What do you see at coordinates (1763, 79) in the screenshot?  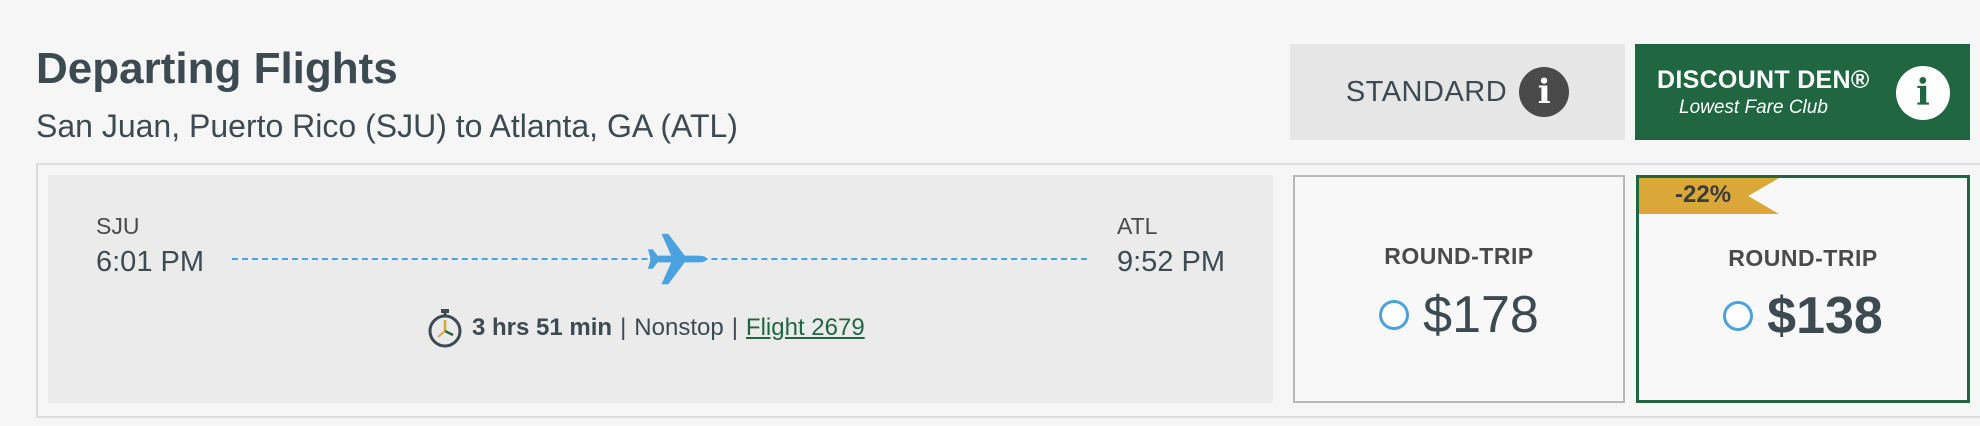 I see `discount-tab-name: DISCOUNT DEN®` at bounding box center [1763, 79].